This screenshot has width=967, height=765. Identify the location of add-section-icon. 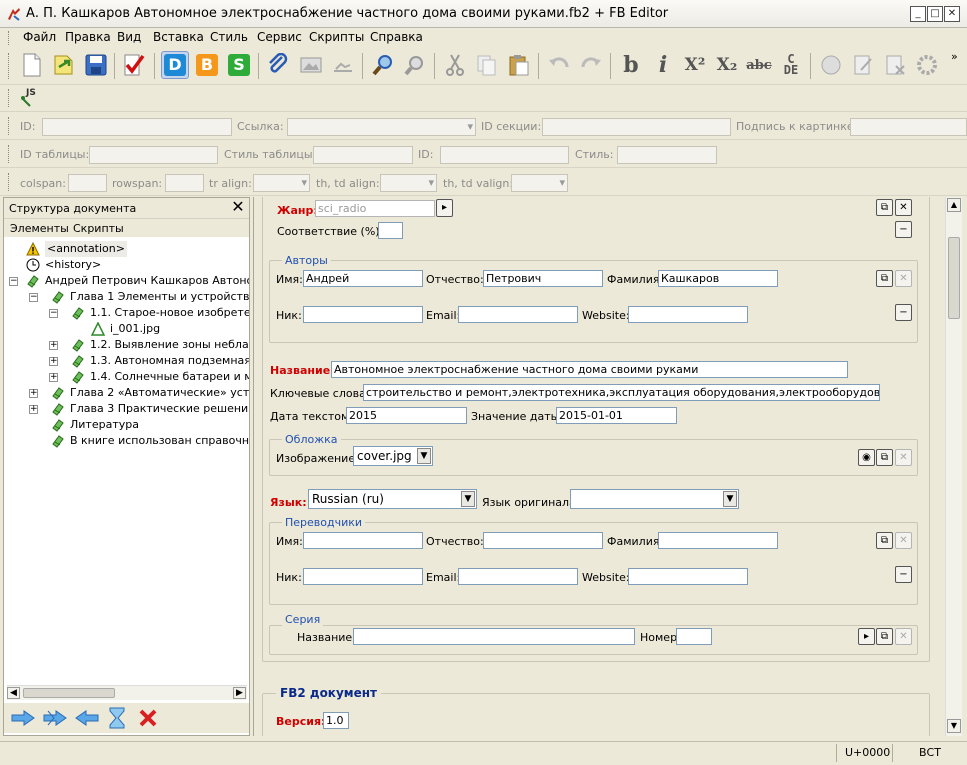
(831, 65).